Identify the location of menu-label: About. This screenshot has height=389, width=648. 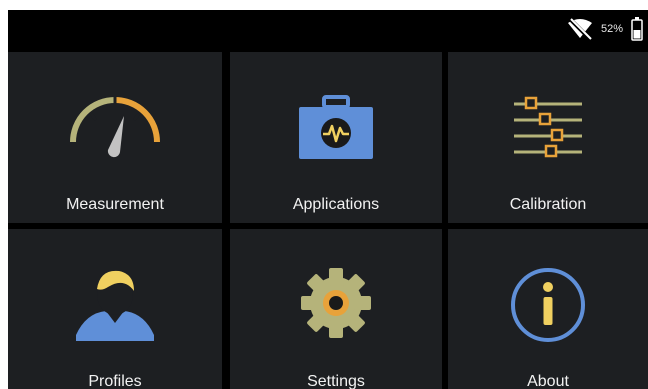
(548, 381).